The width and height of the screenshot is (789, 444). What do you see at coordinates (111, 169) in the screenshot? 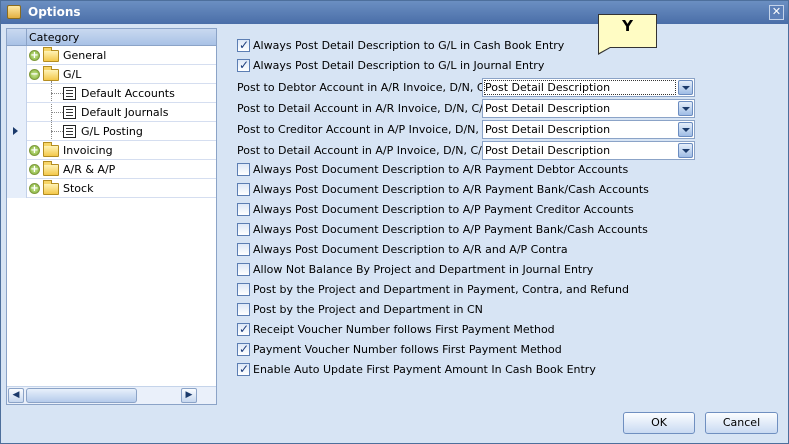
I see `tree-item-ar-ap: + A/R & A/P` at bounding box center [111, 169].